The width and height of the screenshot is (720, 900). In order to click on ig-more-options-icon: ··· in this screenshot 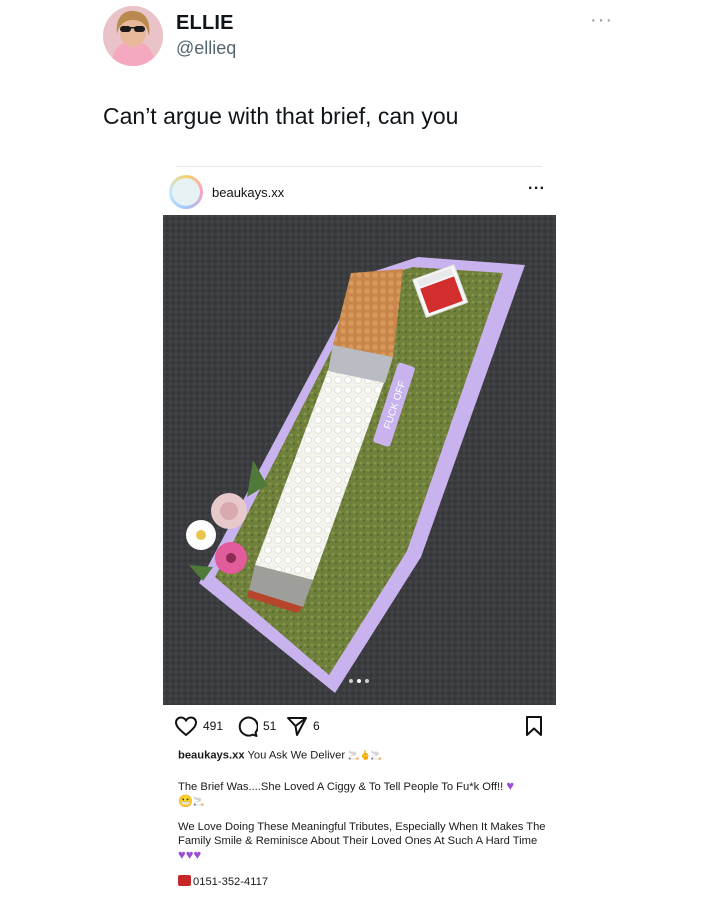, I will do `click(536, 189)`.